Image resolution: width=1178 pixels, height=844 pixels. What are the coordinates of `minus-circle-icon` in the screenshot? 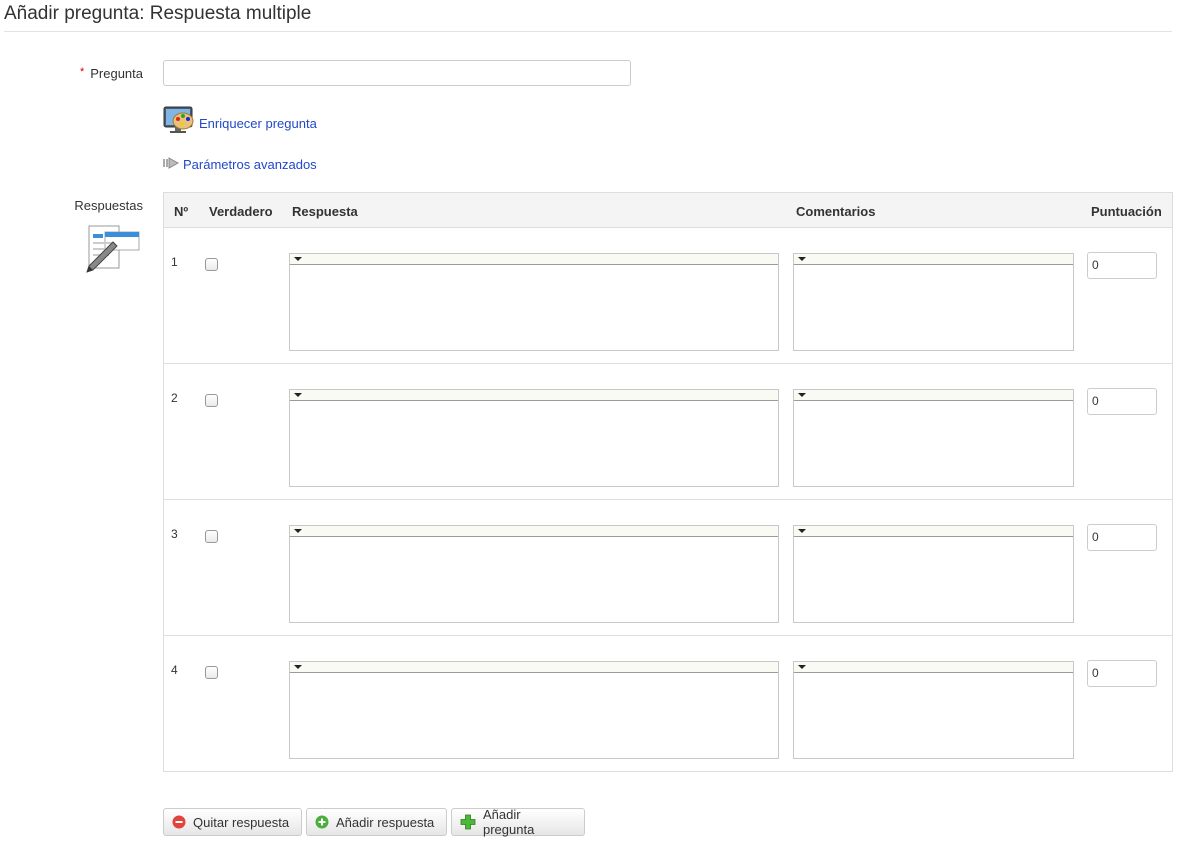 It's located at (179, 822).